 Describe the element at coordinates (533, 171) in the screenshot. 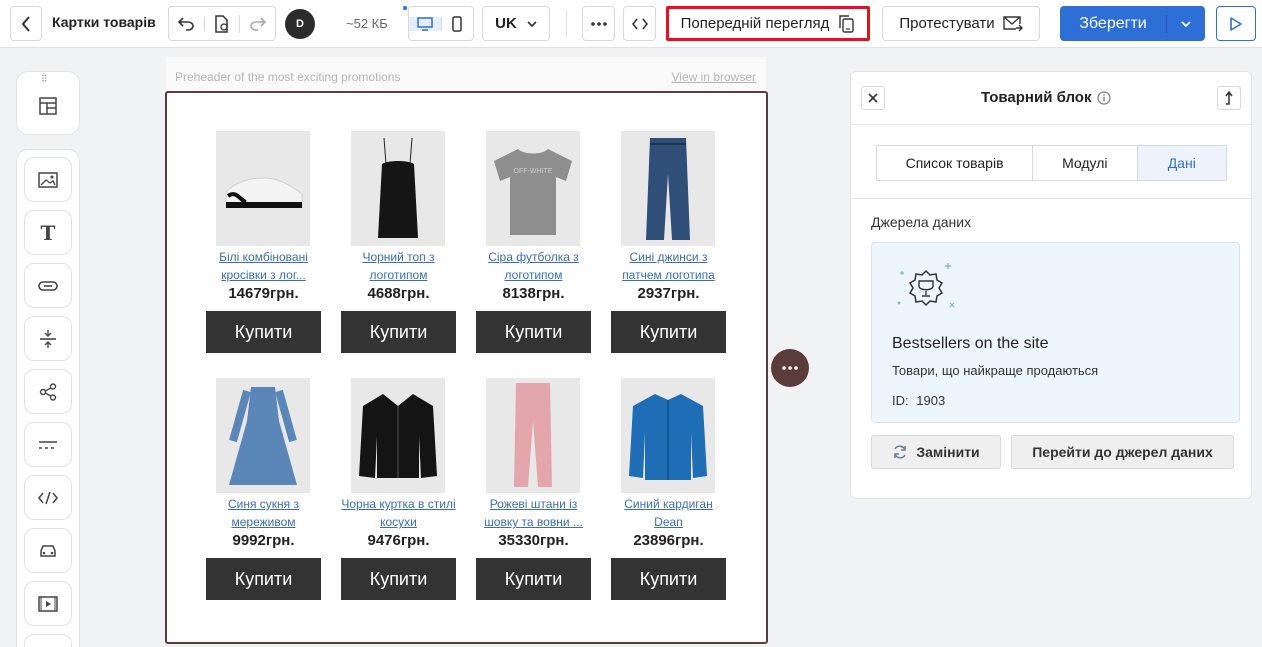

I see `svg-text: OFF-WHITE` at that location.